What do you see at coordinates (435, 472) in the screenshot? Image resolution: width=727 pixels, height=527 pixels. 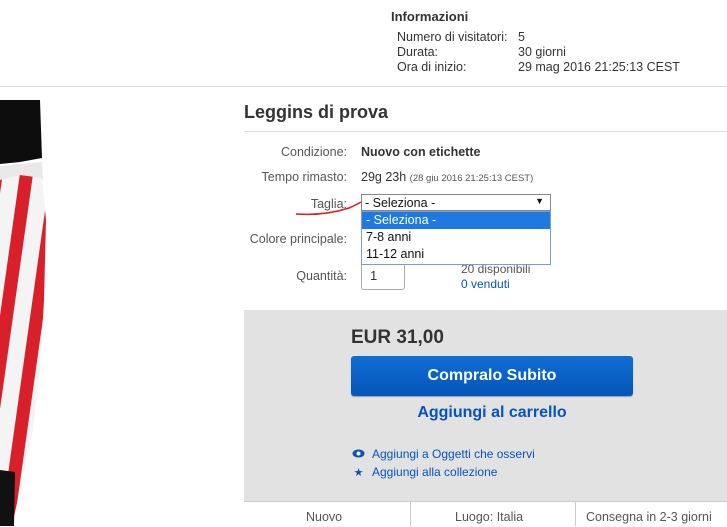 I see `collection-label: Aggiungi alla collezione` at bounding box center [435, 472].